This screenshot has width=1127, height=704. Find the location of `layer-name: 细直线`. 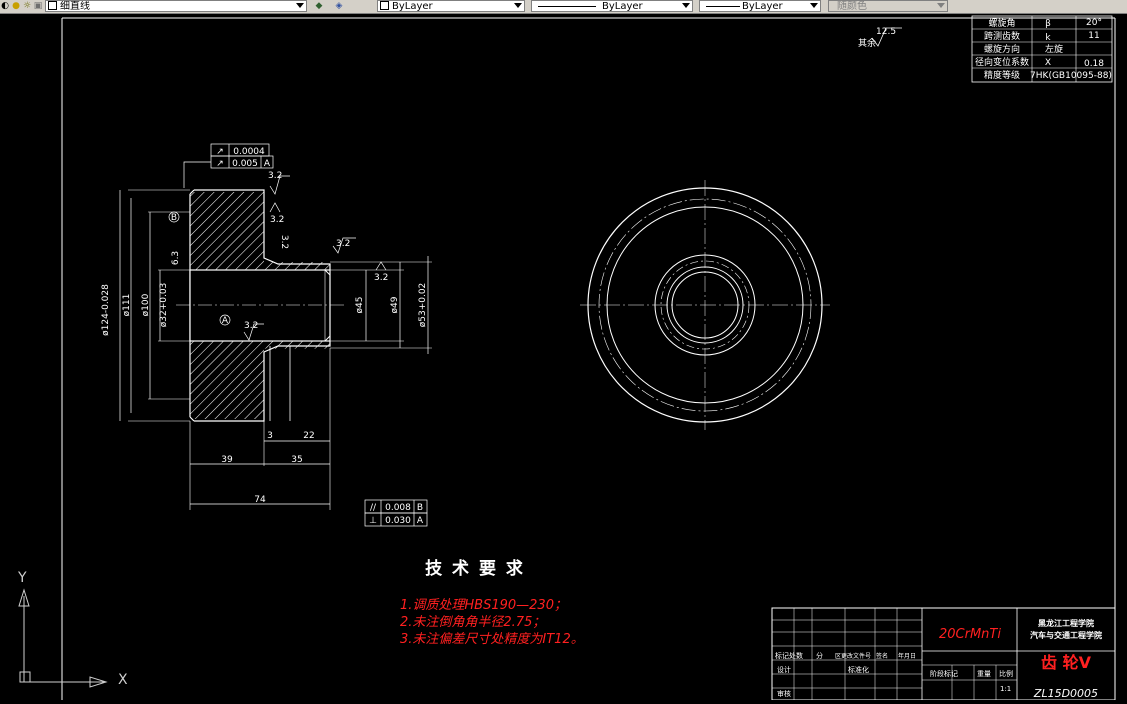

layer-name: 细直线 is located at coordinates (75, 6).